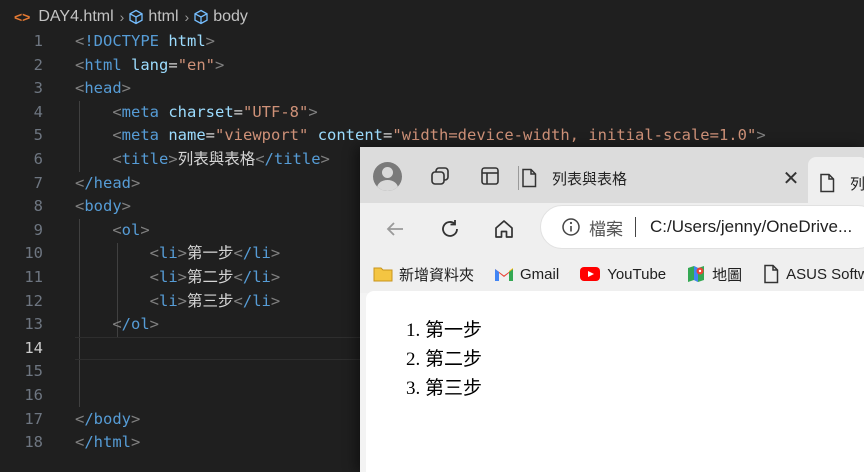  I want to click on workspaces-icon, so click(440, 176).